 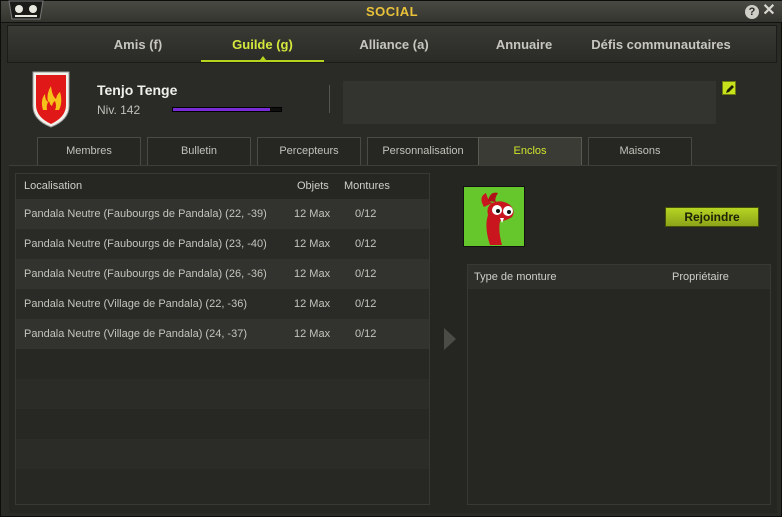 I want to click on mount-table-header: Type de monture Propriétaire, so click(x=619, y=277).